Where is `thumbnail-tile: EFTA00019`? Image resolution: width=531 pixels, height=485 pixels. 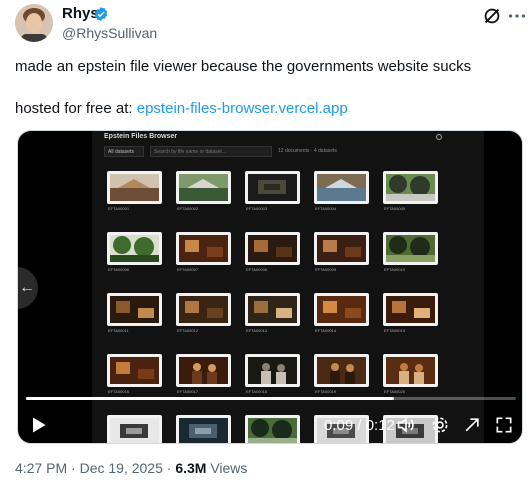
thumbnail-tile: EFTA00019 is located at coordinates (341, 374).